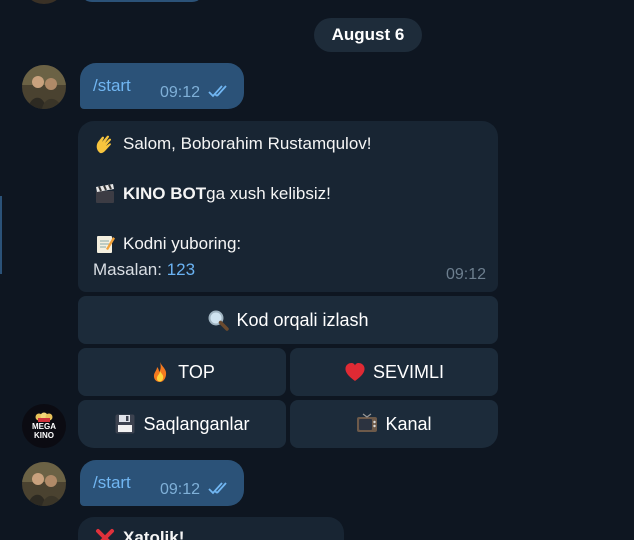 This screenshot has width=634, height=540. I want to click on button-label: Kanal, so click(408, 423).